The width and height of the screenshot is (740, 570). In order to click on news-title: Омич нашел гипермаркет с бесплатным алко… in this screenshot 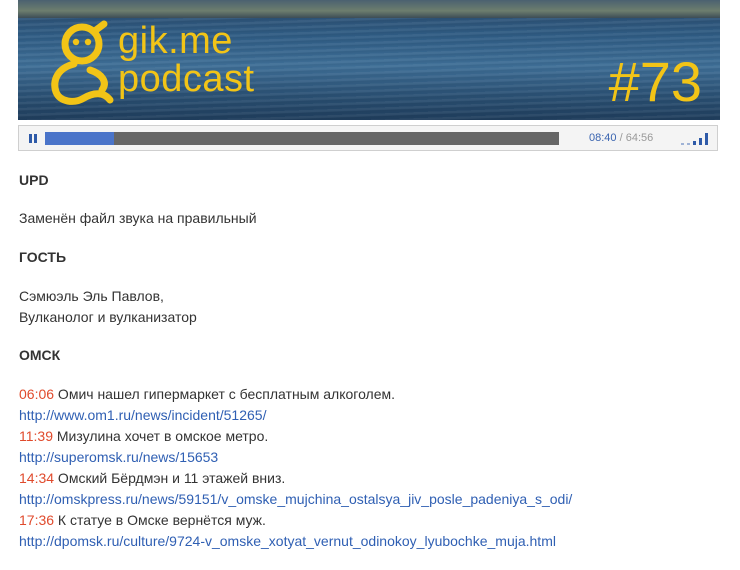, I will do `click(225, 394)`.